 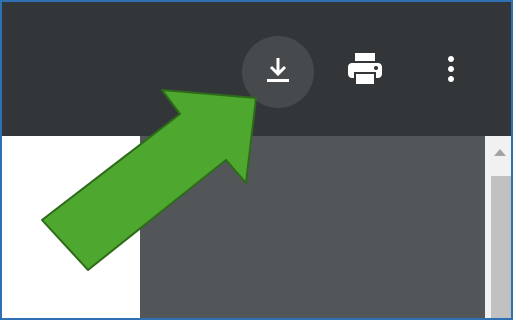 I want to click on download-button, so click(x=278, y=72).